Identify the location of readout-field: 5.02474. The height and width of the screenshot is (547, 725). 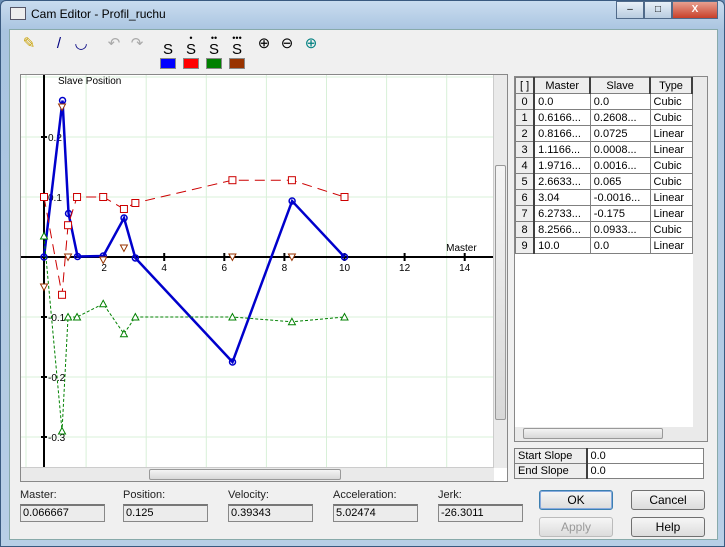
(375, 513).